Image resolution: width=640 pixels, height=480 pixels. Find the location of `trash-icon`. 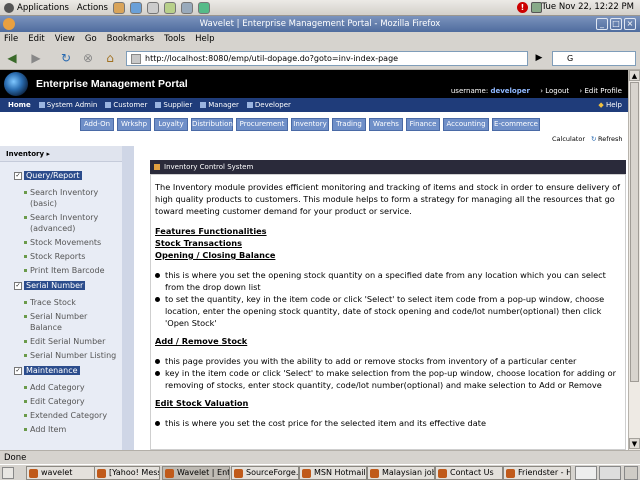

trash-icon is located at coordinates (631, 473).